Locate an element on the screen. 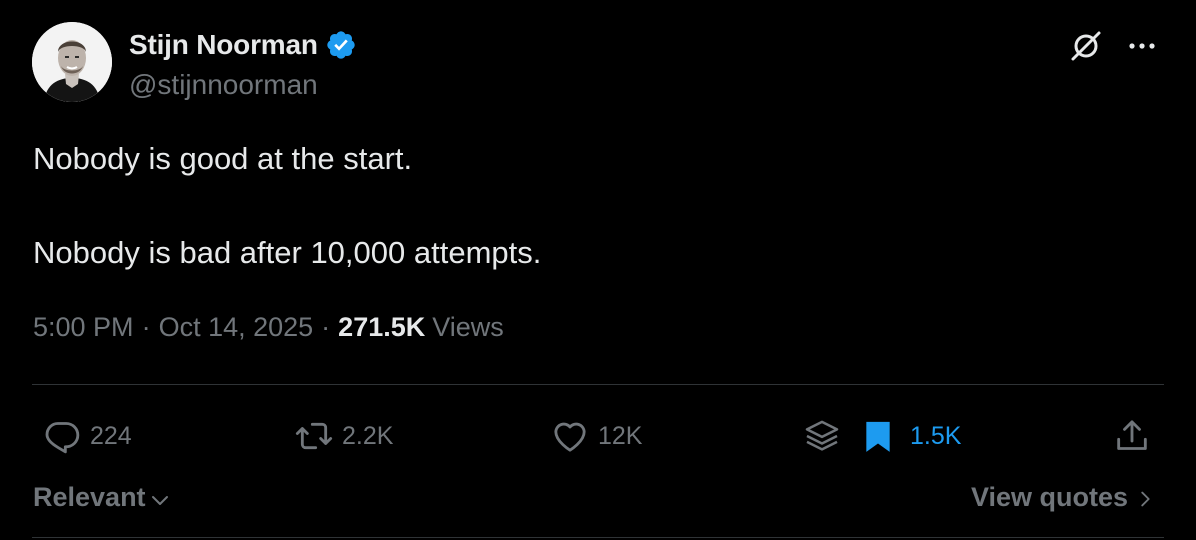  tweet-date: Oct 14, 2025 is located at coordinates (236, 327).